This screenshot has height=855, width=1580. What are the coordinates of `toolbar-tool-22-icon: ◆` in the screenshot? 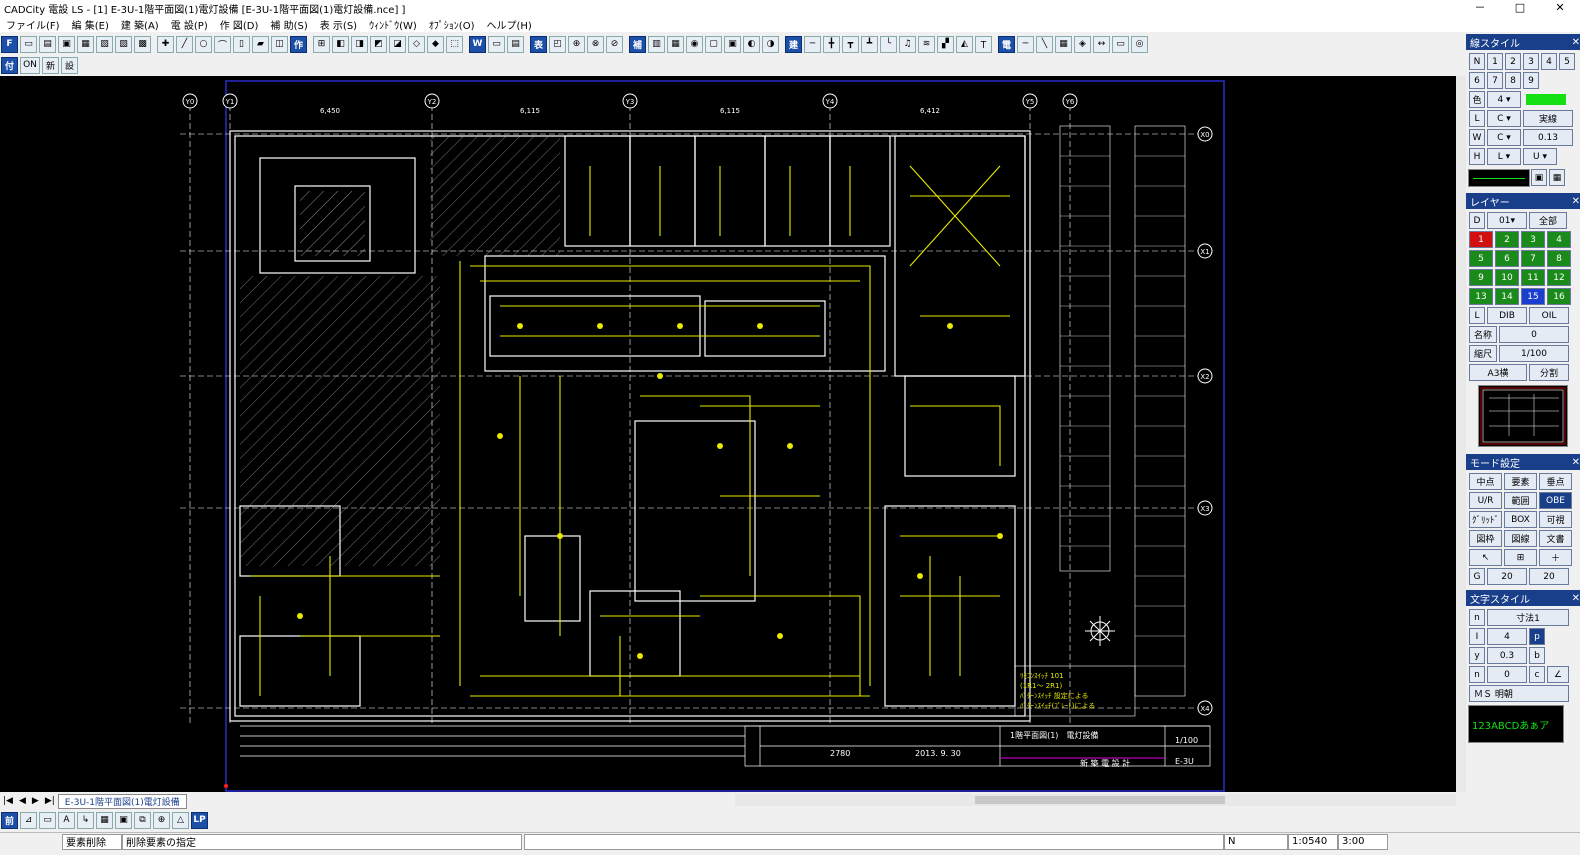 It's located at (435, 44).